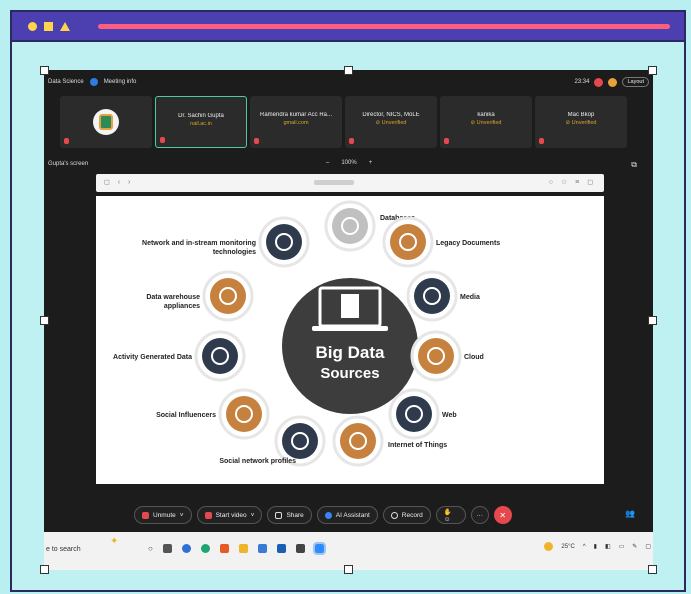 The height and width of the screenshot is (594, 691). What do you see at coordinates (384, 26) in the screenshot?
I see `frame-accent-line` at bounding box center [384, 26].